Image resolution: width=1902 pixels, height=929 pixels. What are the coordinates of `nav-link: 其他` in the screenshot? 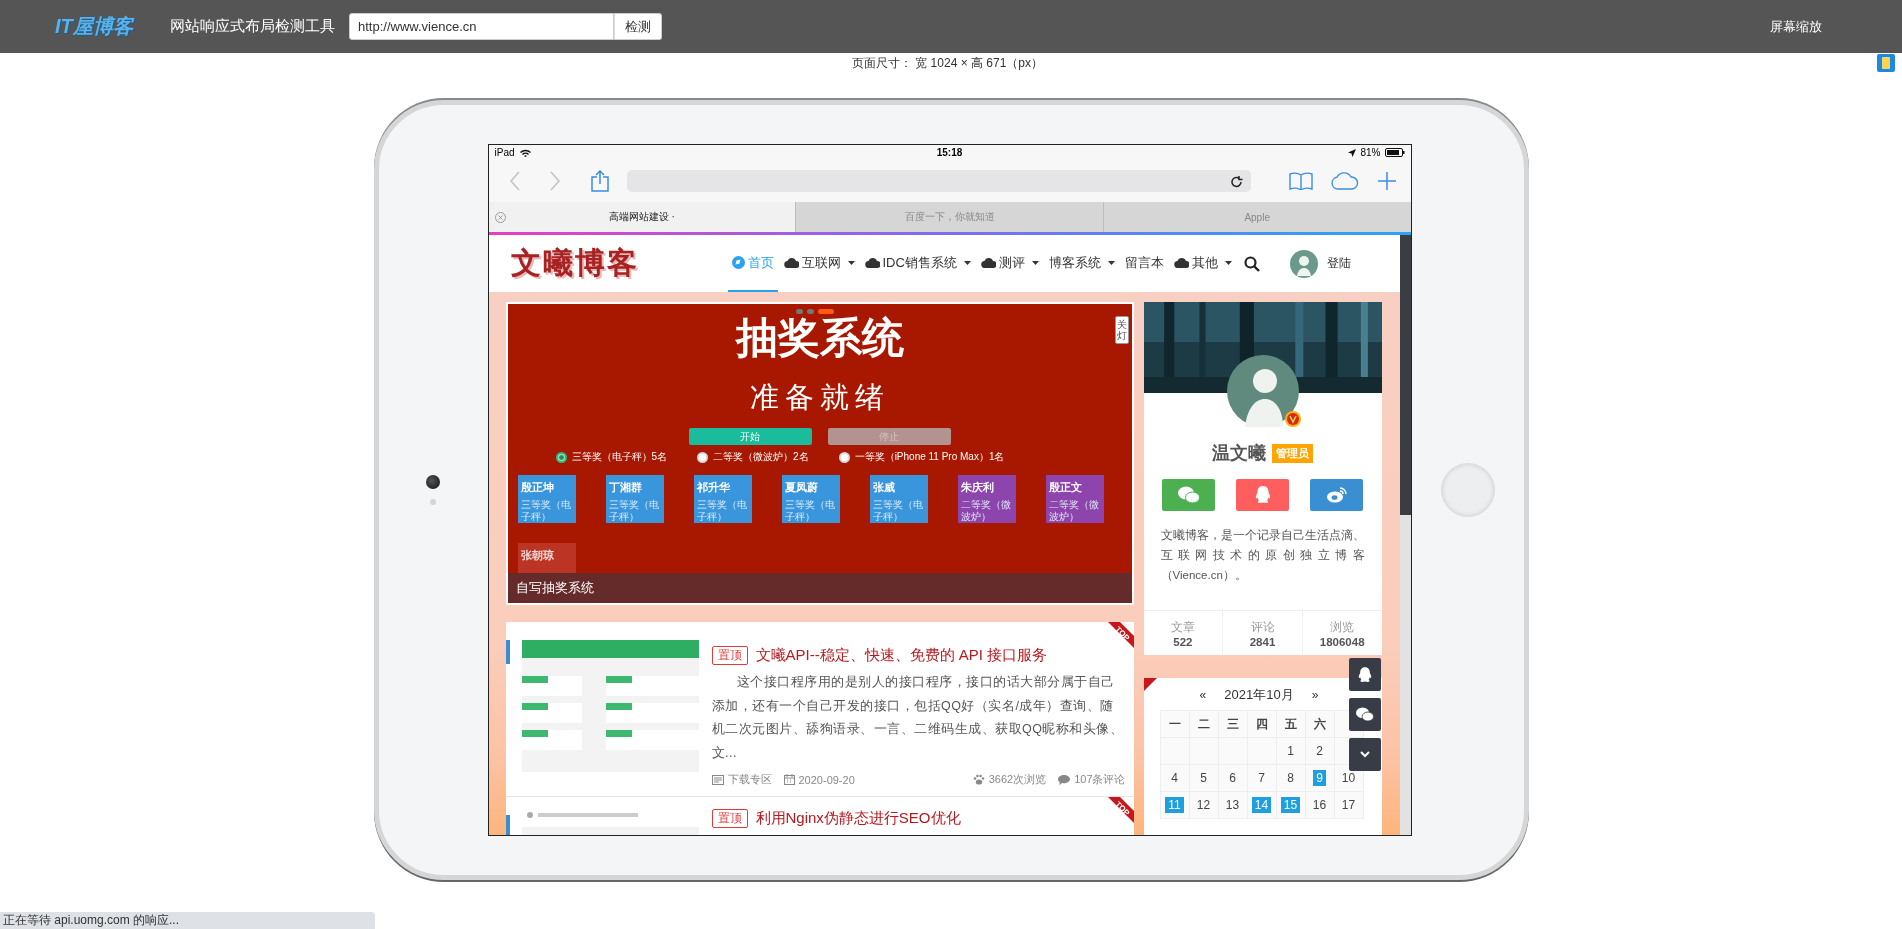 It's located at (1202, 263).